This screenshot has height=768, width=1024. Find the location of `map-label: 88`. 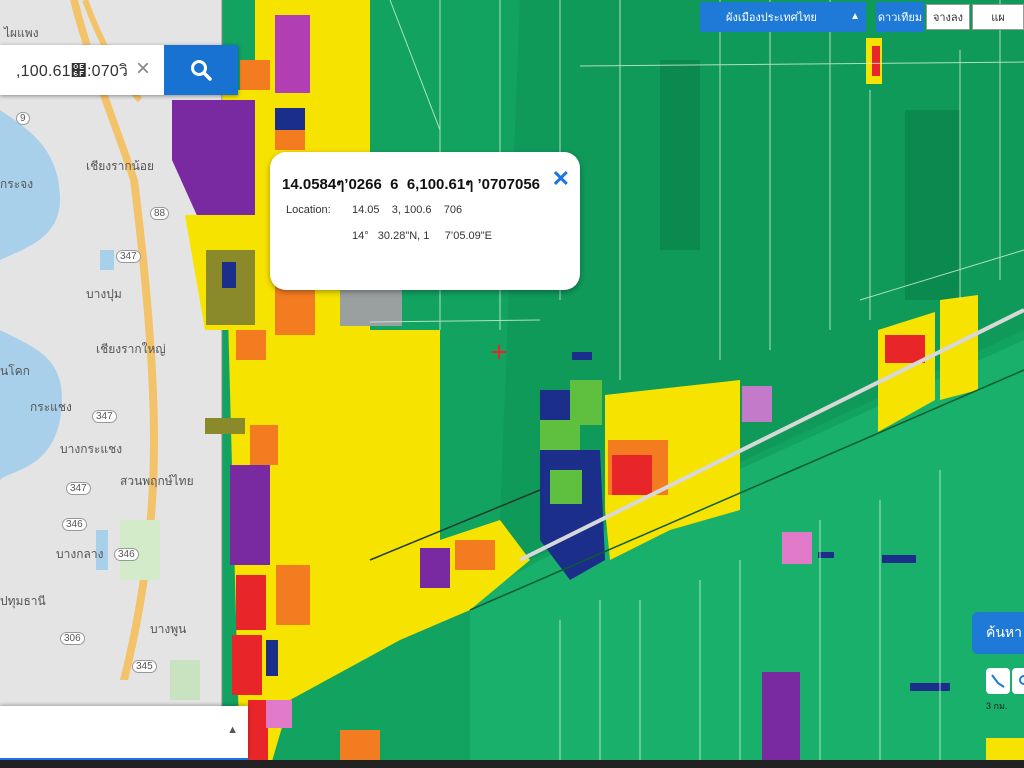

map-label: 88 is located at coordinates (160, 213).